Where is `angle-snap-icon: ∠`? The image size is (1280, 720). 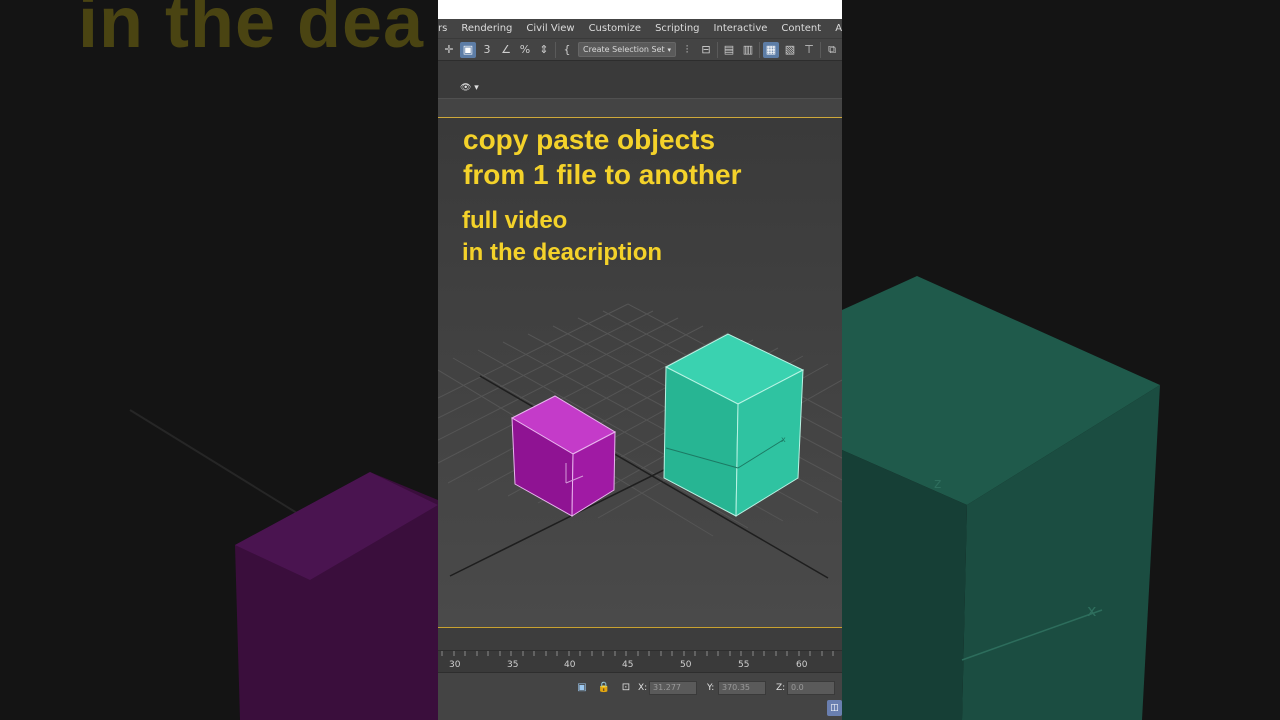
angle-snap-icon: ∠ is located at coordinates (506, 50).